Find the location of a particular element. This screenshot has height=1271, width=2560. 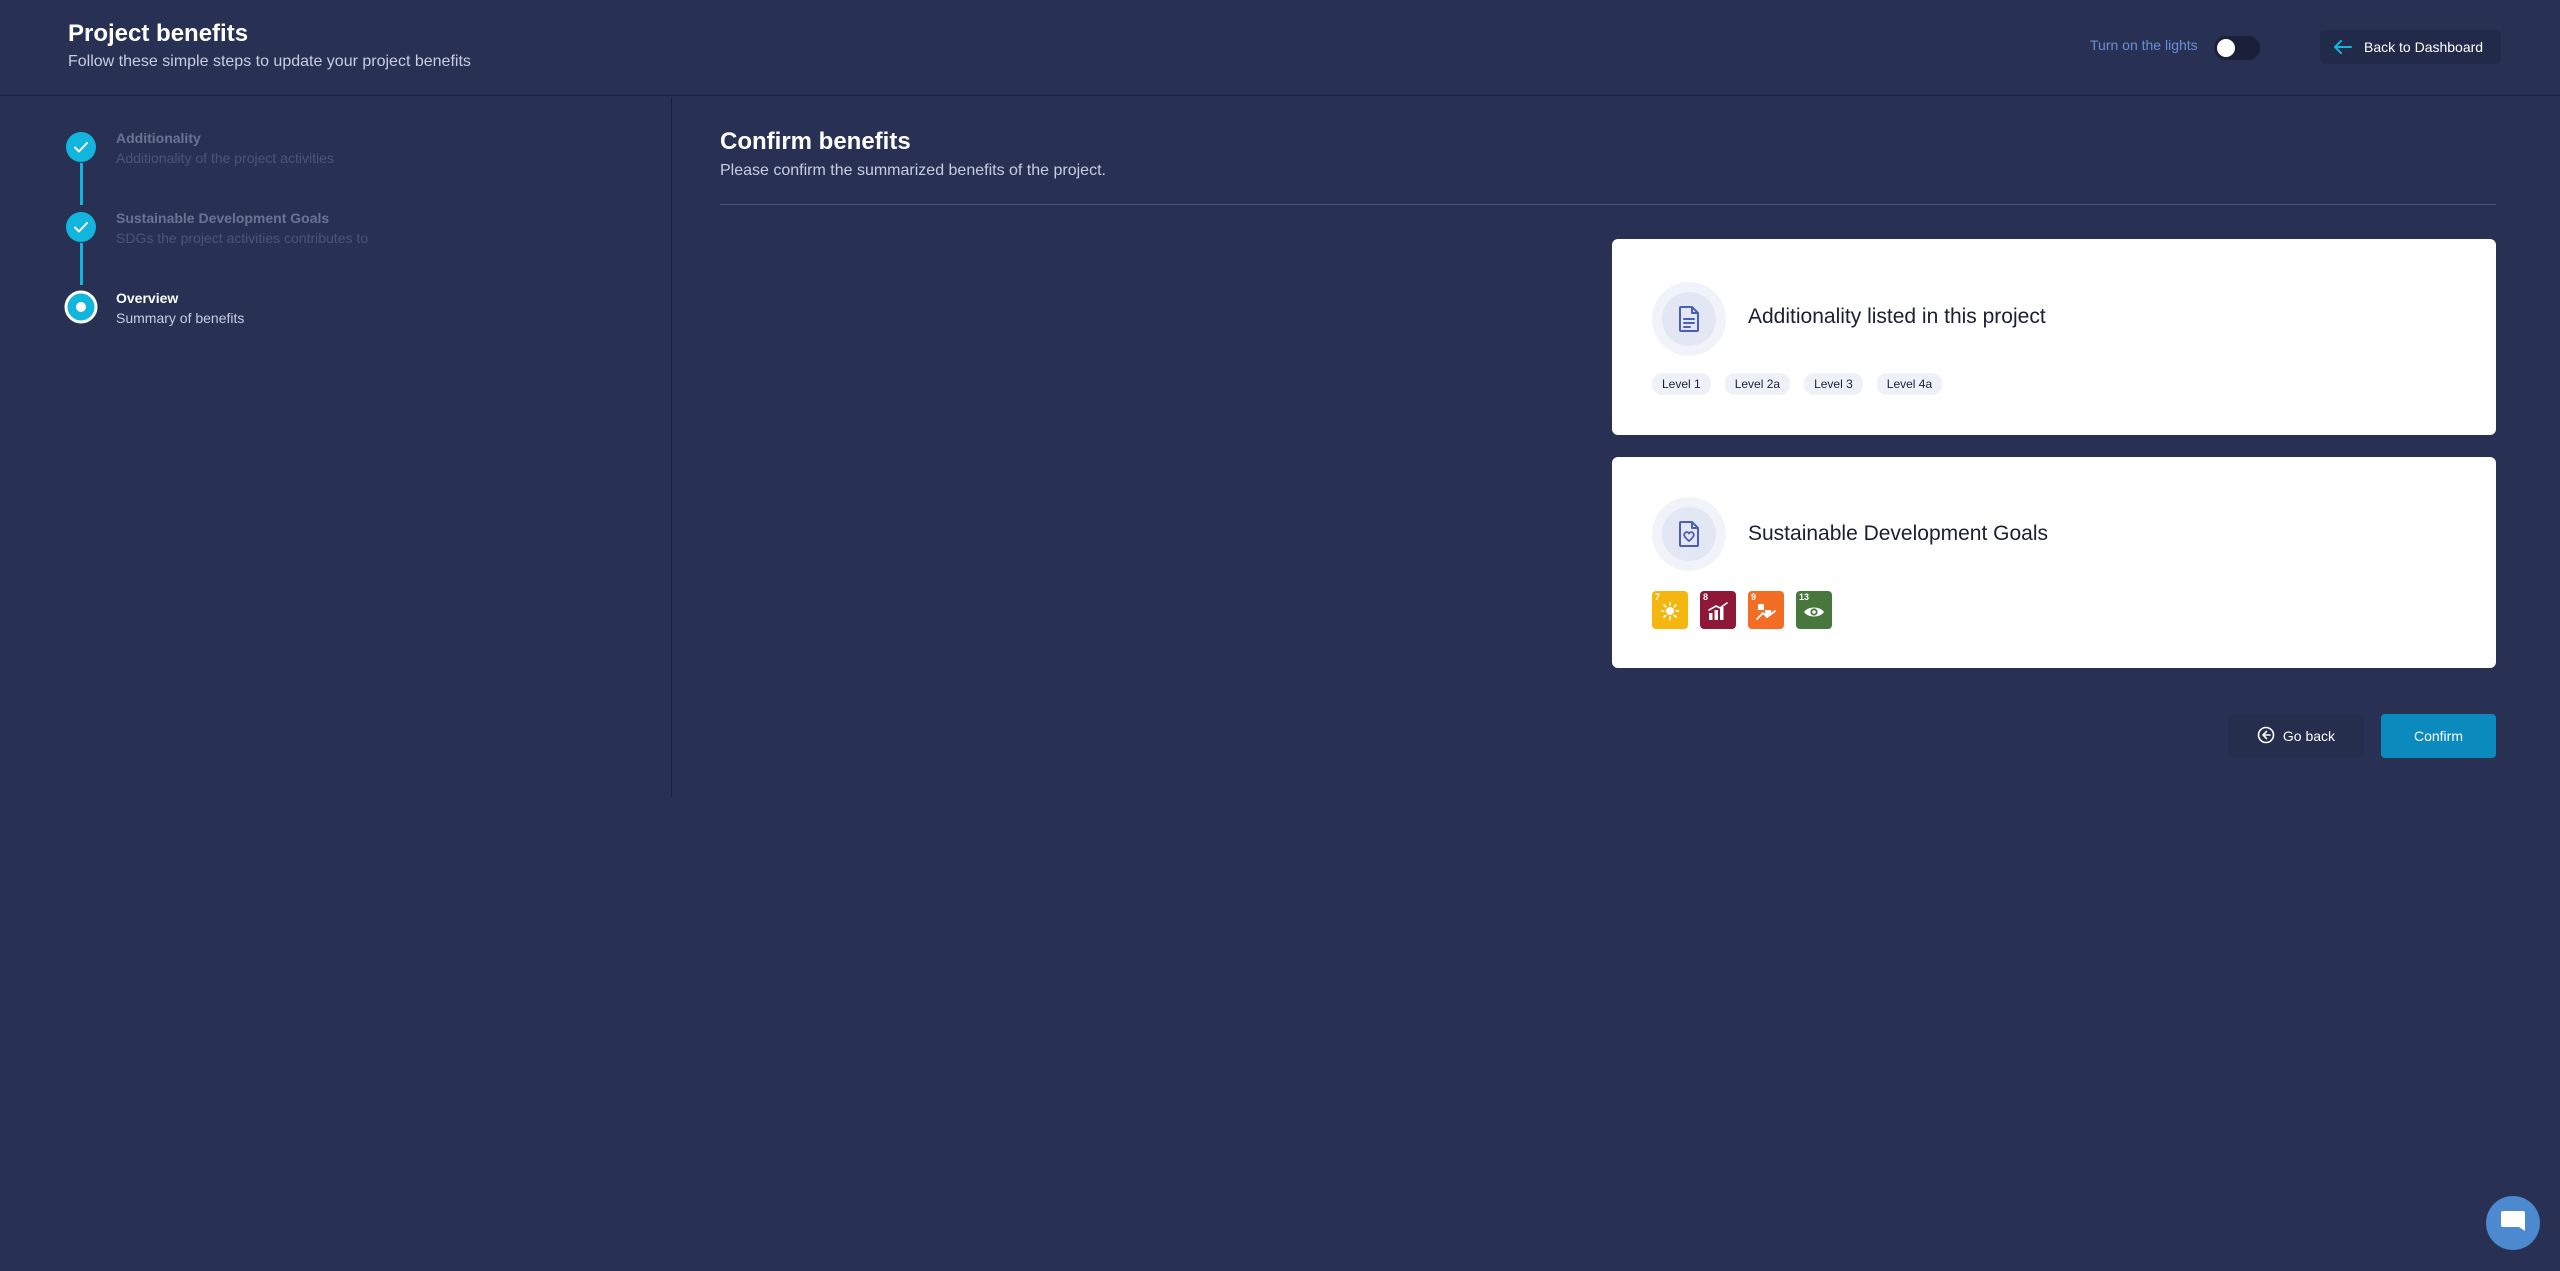

section-title: Confirm benefits is located at coordinates (815, 141).